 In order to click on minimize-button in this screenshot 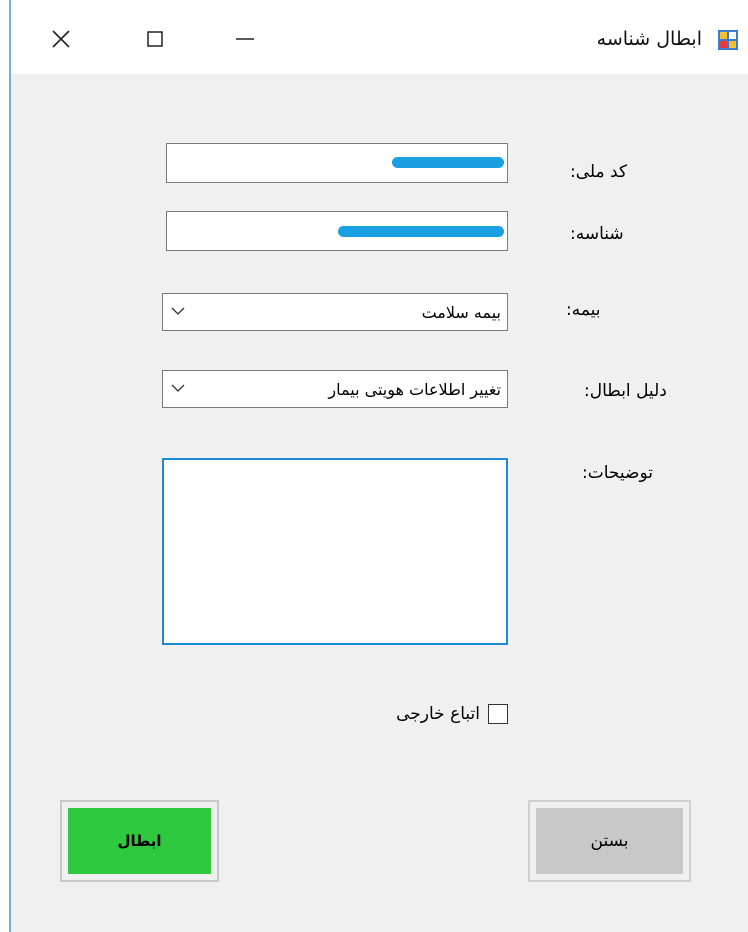, I will do `click(245, 39)`.